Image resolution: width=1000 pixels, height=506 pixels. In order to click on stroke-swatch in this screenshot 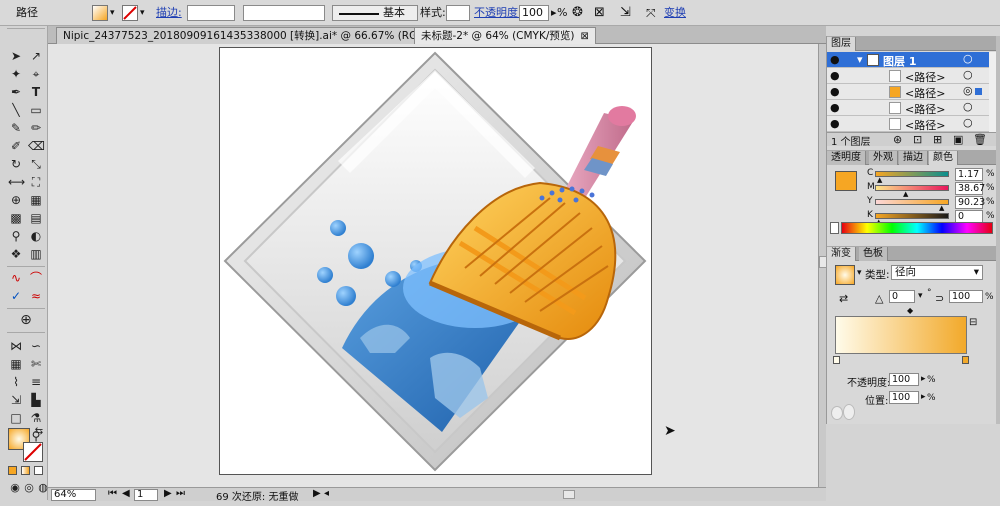, I will do `click(130, 13)`.